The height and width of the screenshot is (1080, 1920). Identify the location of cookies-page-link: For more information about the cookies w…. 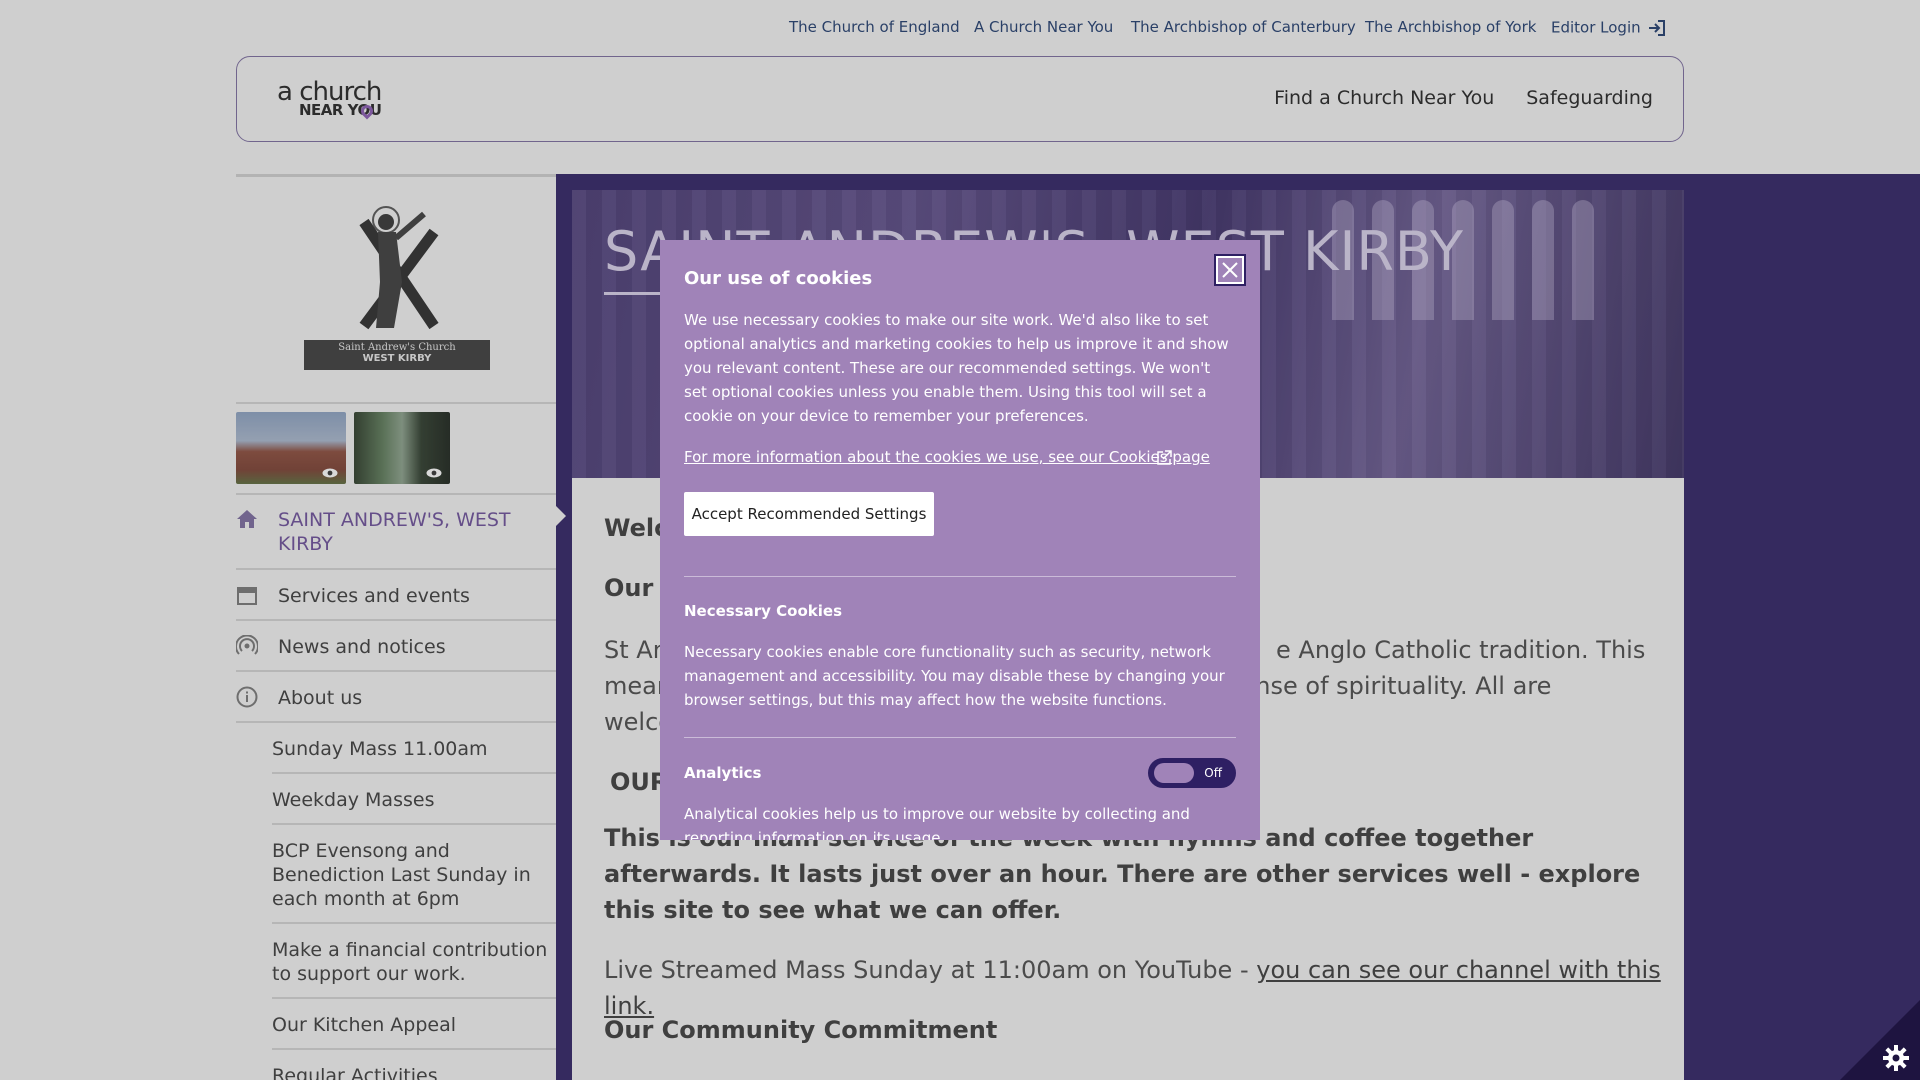
(947, 457).